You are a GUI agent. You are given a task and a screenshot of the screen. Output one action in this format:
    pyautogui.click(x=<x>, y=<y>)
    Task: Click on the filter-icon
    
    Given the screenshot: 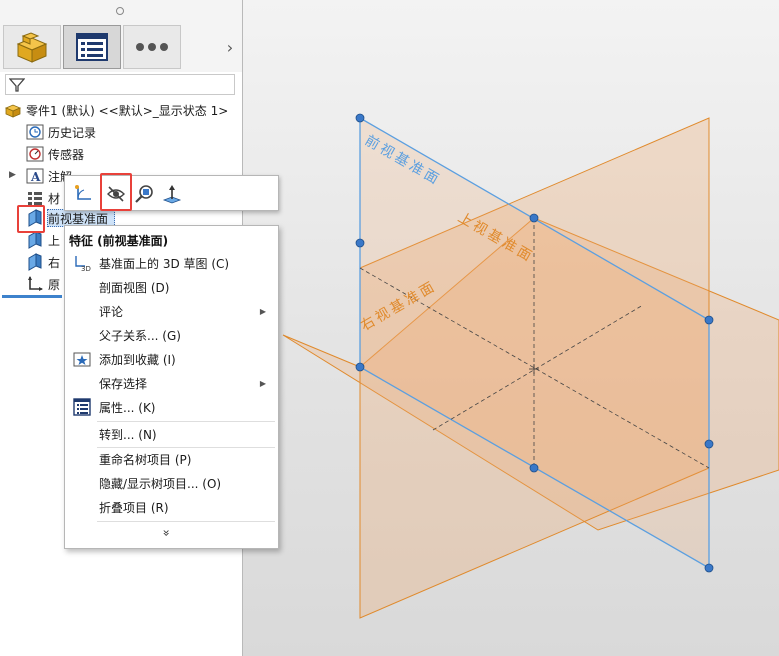 What is the action you would take?
    pyautogui.click(x=17, y=85)
    